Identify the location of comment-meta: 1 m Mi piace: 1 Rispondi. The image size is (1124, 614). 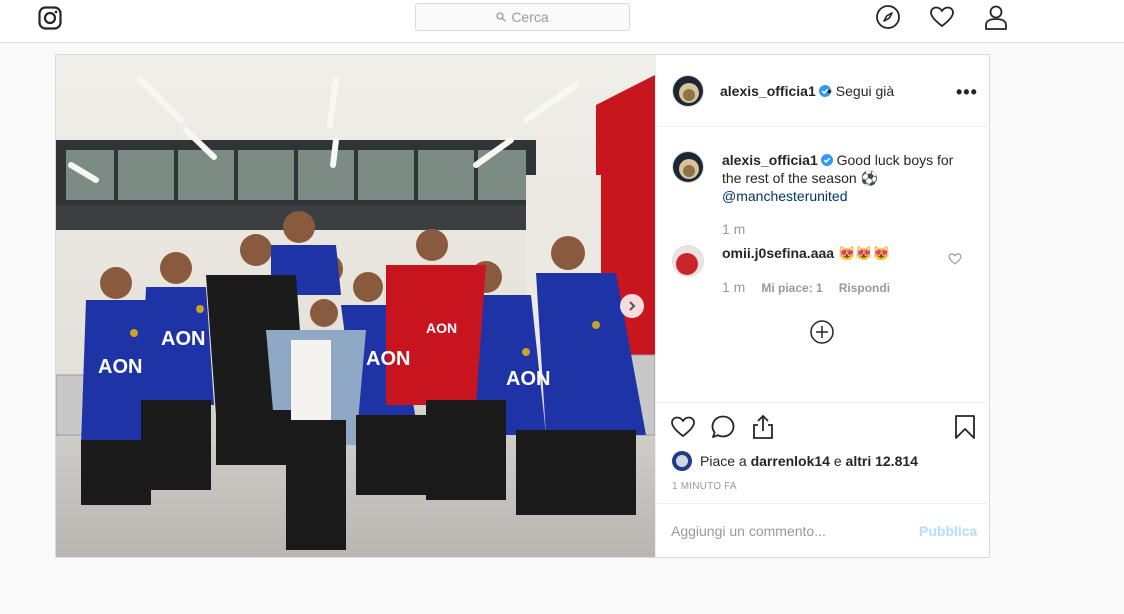
(806, 287).